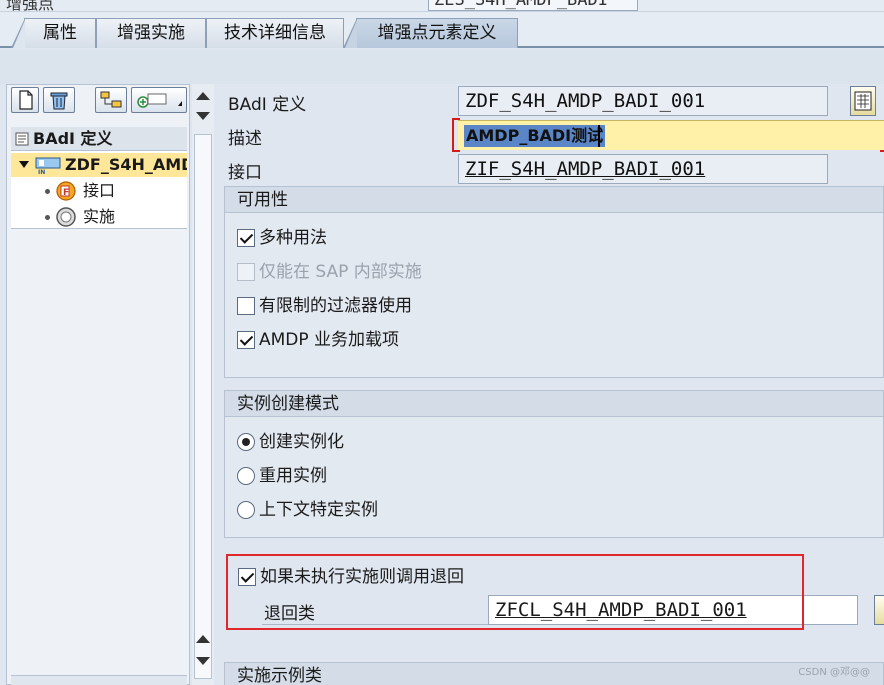  What do you see at coordinates (643, 101) in the screenshot?
I see `badi-definition-field: ZDF_S4H_AMDP_BADI_001` at bounding box center [643, 101].